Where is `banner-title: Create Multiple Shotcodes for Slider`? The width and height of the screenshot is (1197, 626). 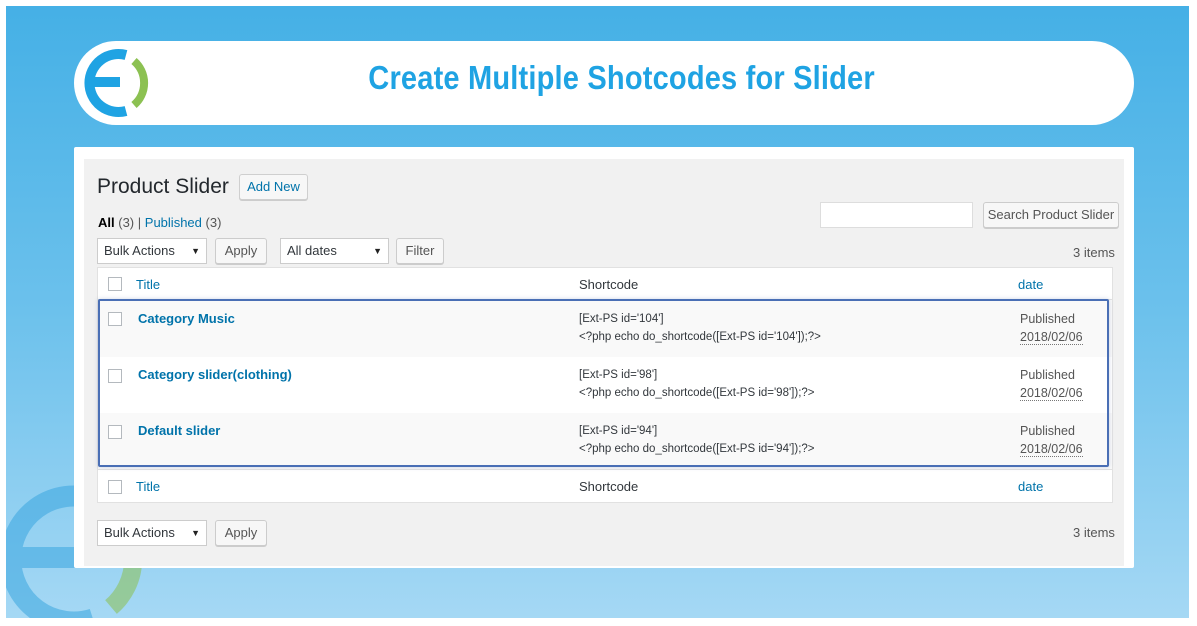 banner-title: Create Multiple Shotcodes for Slider is located at coordinates (621, 77).